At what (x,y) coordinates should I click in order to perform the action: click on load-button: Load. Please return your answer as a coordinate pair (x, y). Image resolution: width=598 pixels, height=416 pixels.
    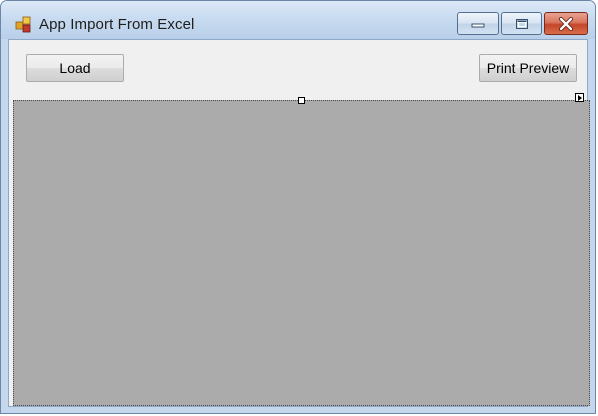
    Looking at the image, I should click on (75, 68).